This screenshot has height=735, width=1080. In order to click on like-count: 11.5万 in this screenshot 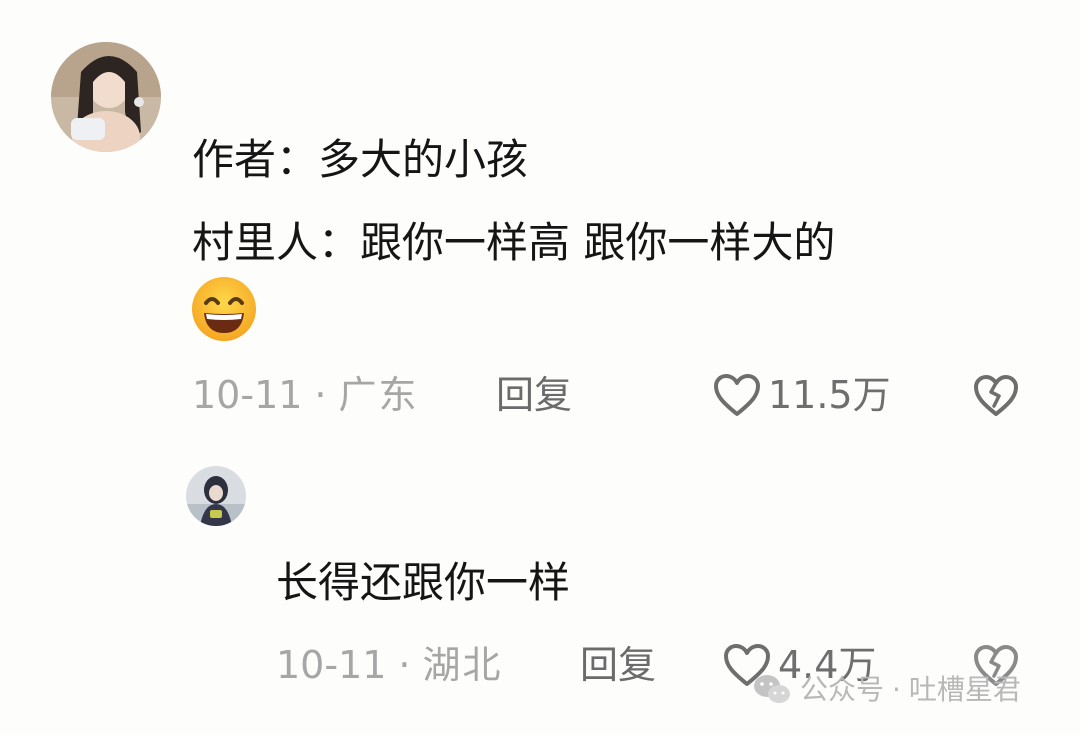, I will do `click(829, 395)`.